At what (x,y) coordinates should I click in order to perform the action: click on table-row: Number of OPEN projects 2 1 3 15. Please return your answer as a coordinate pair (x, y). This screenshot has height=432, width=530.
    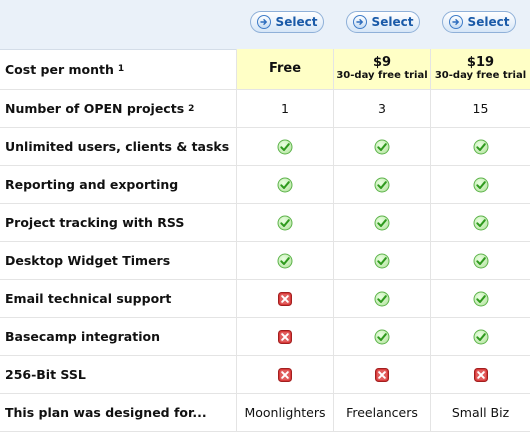
    Looking at the image, I should click on (265, 109).